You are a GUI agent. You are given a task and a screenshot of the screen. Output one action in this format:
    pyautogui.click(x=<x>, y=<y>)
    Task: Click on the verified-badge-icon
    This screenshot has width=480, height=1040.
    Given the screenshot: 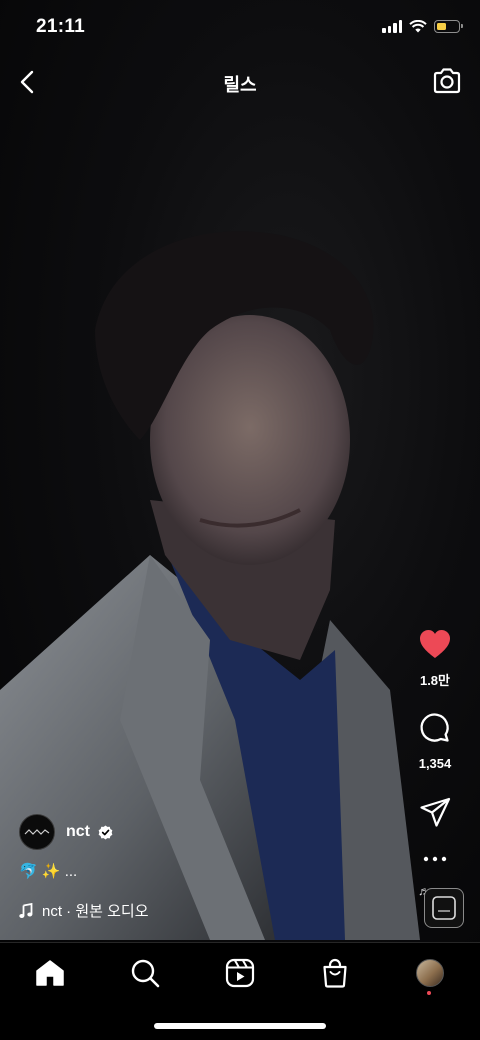 What is the action you would take?
    pyautogui.click(x=105, y=832)
    